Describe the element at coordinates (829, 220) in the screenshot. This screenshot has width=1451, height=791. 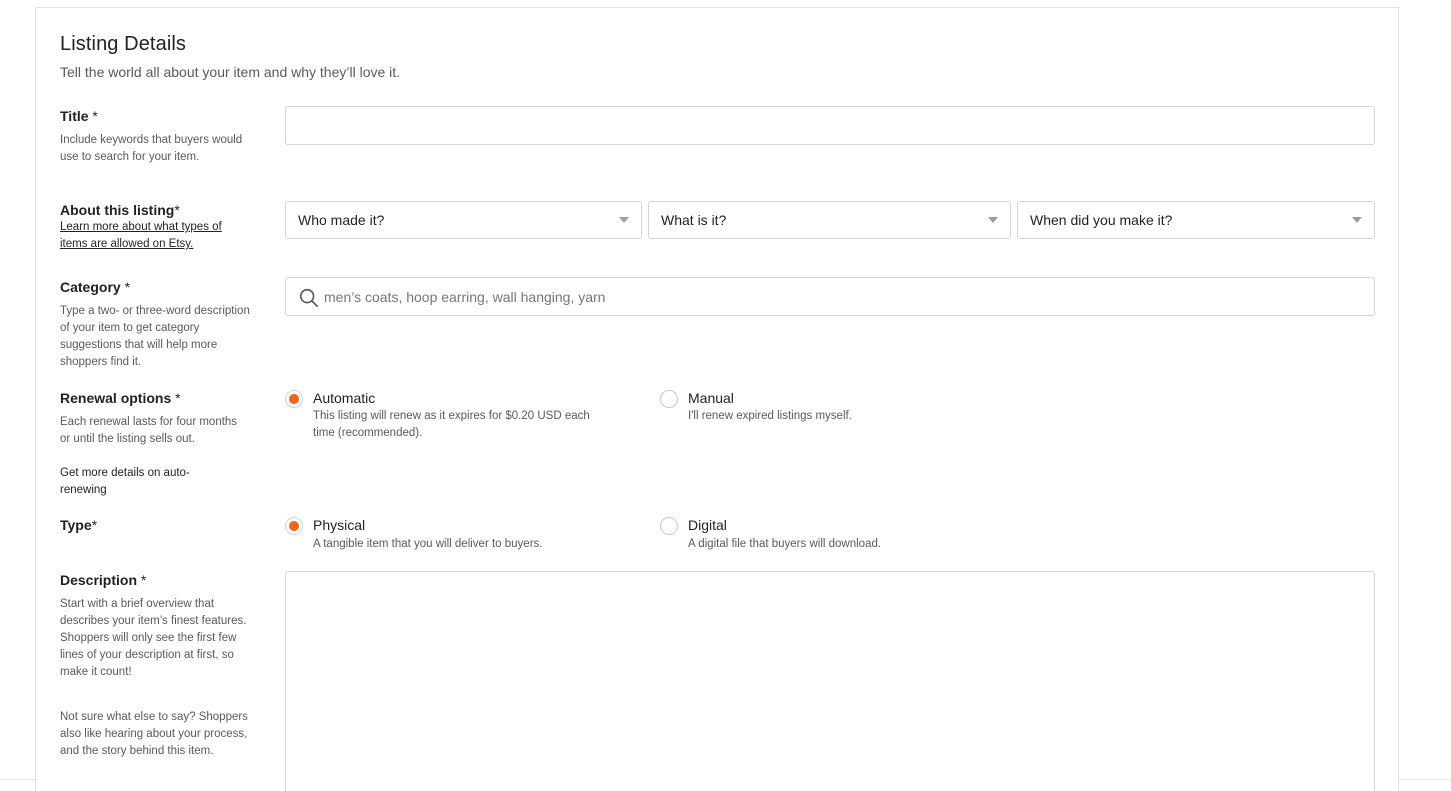
I see `what-is-it-select: What is it?` at that location.